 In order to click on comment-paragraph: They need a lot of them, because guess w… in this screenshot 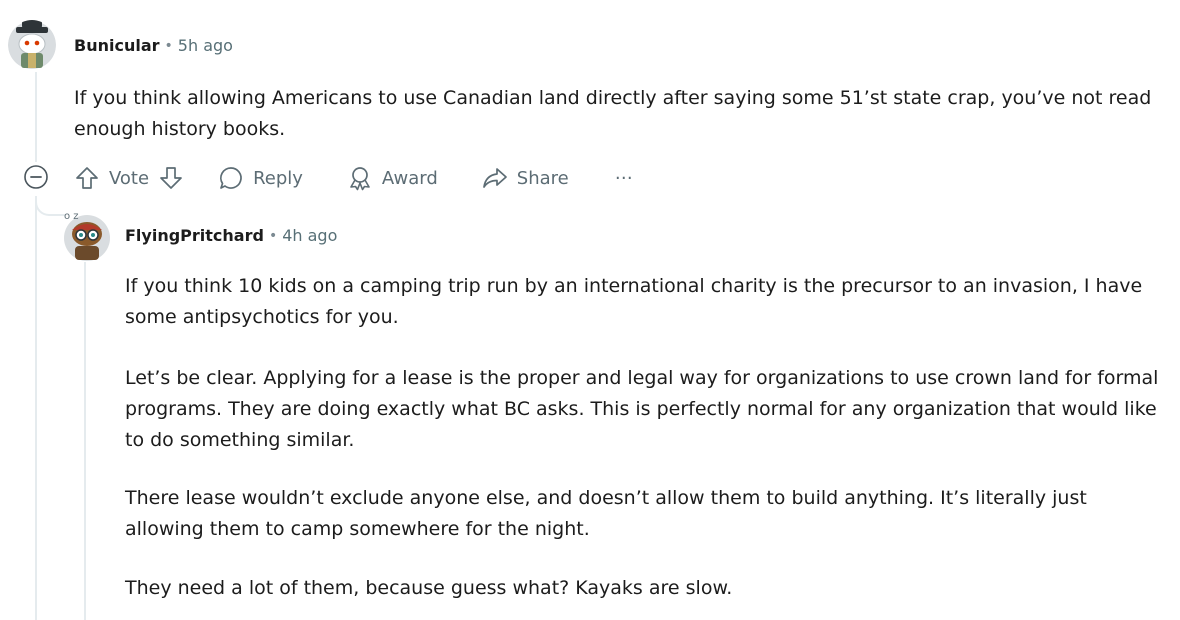, I will do `click(429, 588)`.